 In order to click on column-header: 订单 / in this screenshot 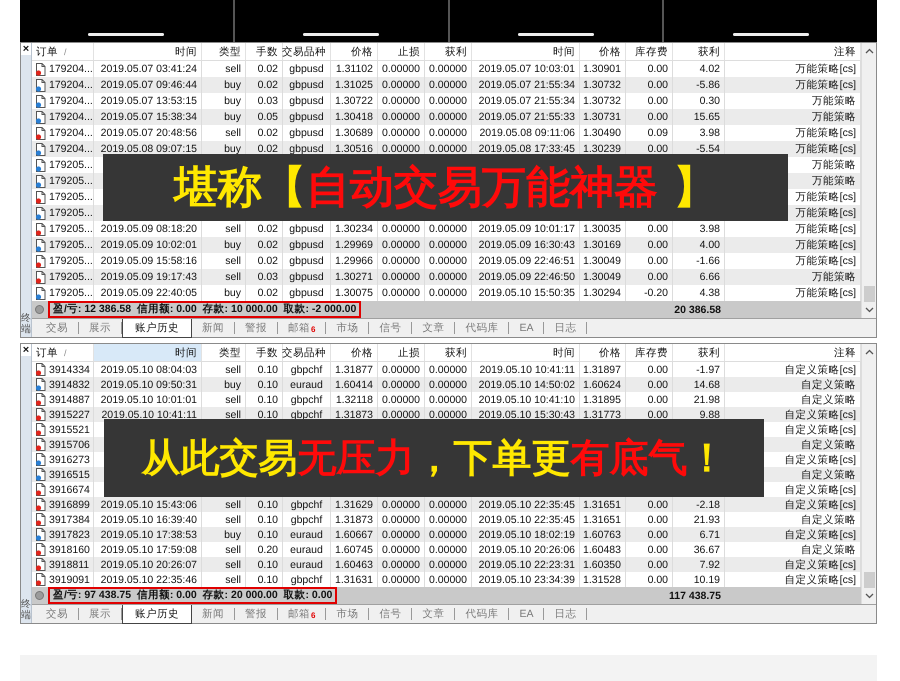, I will do `click(63, 51)`.